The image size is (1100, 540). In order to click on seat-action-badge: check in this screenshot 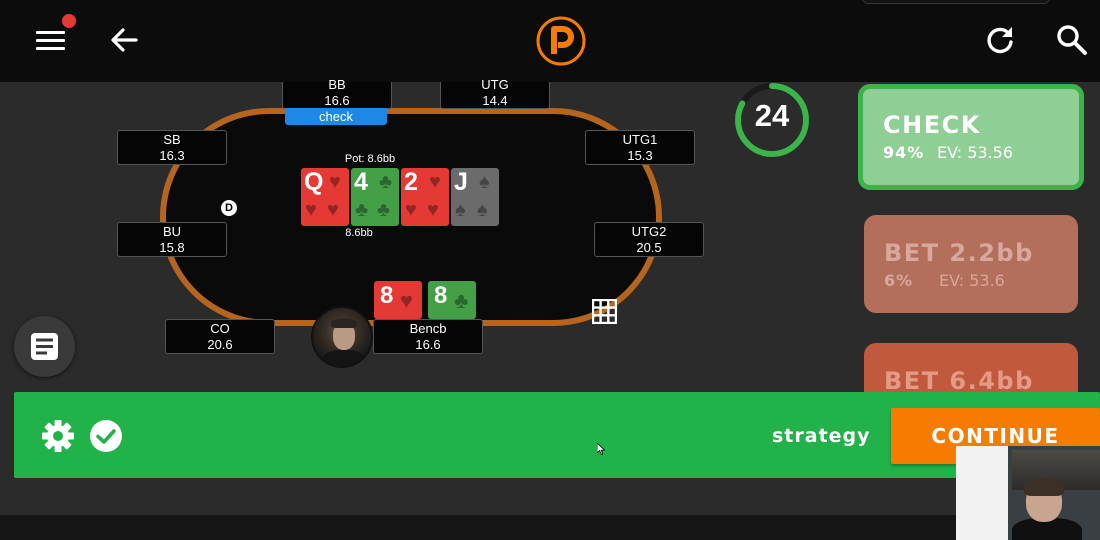, I will do `click(336, 116)`.